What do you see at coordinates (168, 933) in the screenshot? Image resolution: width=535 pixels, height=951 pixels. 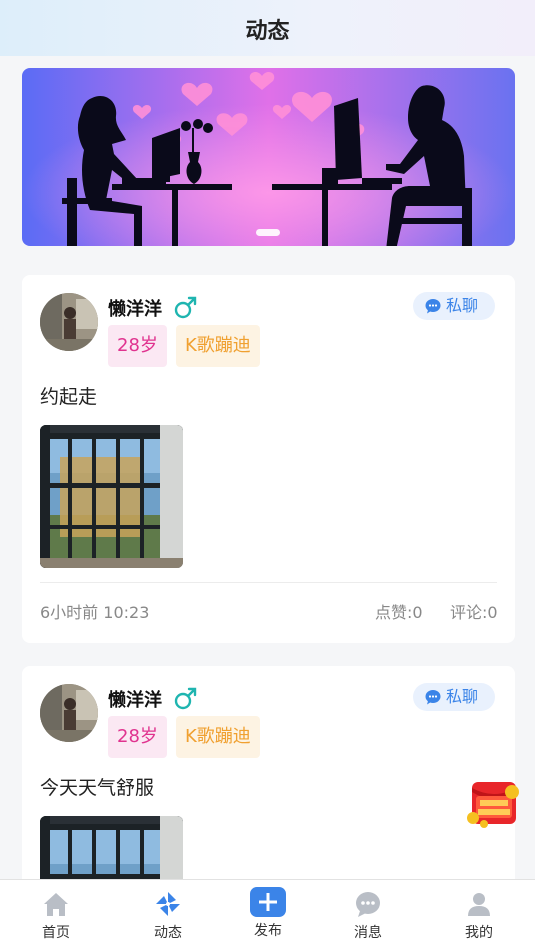 I see `tab-label: 动态` at bounding box center [168, 933].